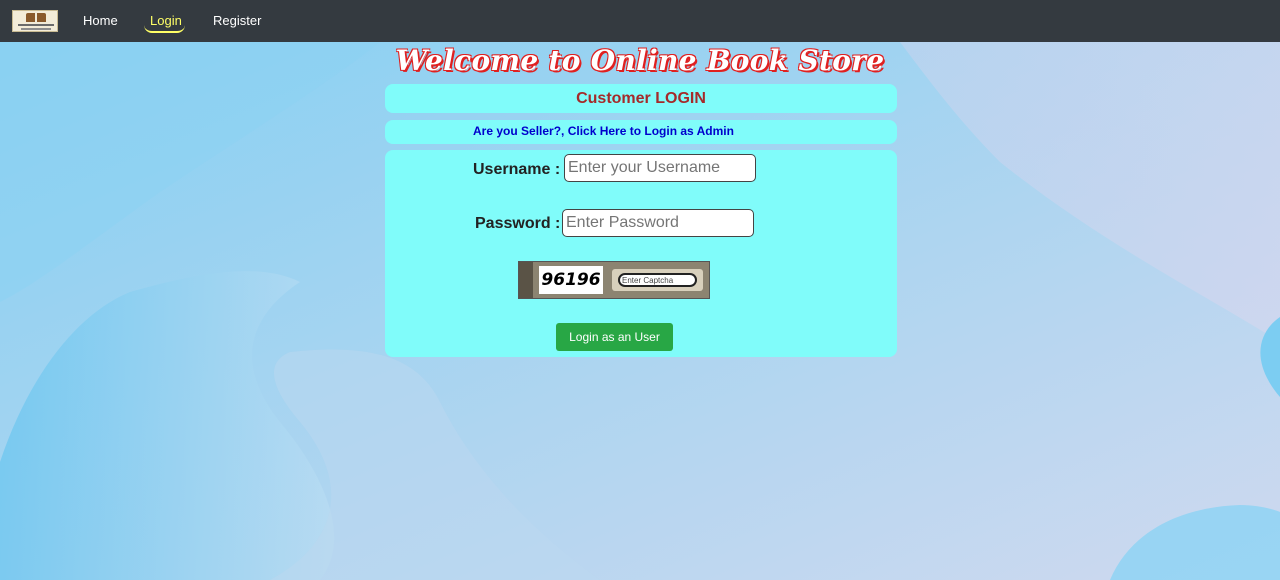 The height and width of the screenshot is (580, 1280). Describe the element at coordinates (526, 280) in the screenshot. I see `captcha-edge` at that location.